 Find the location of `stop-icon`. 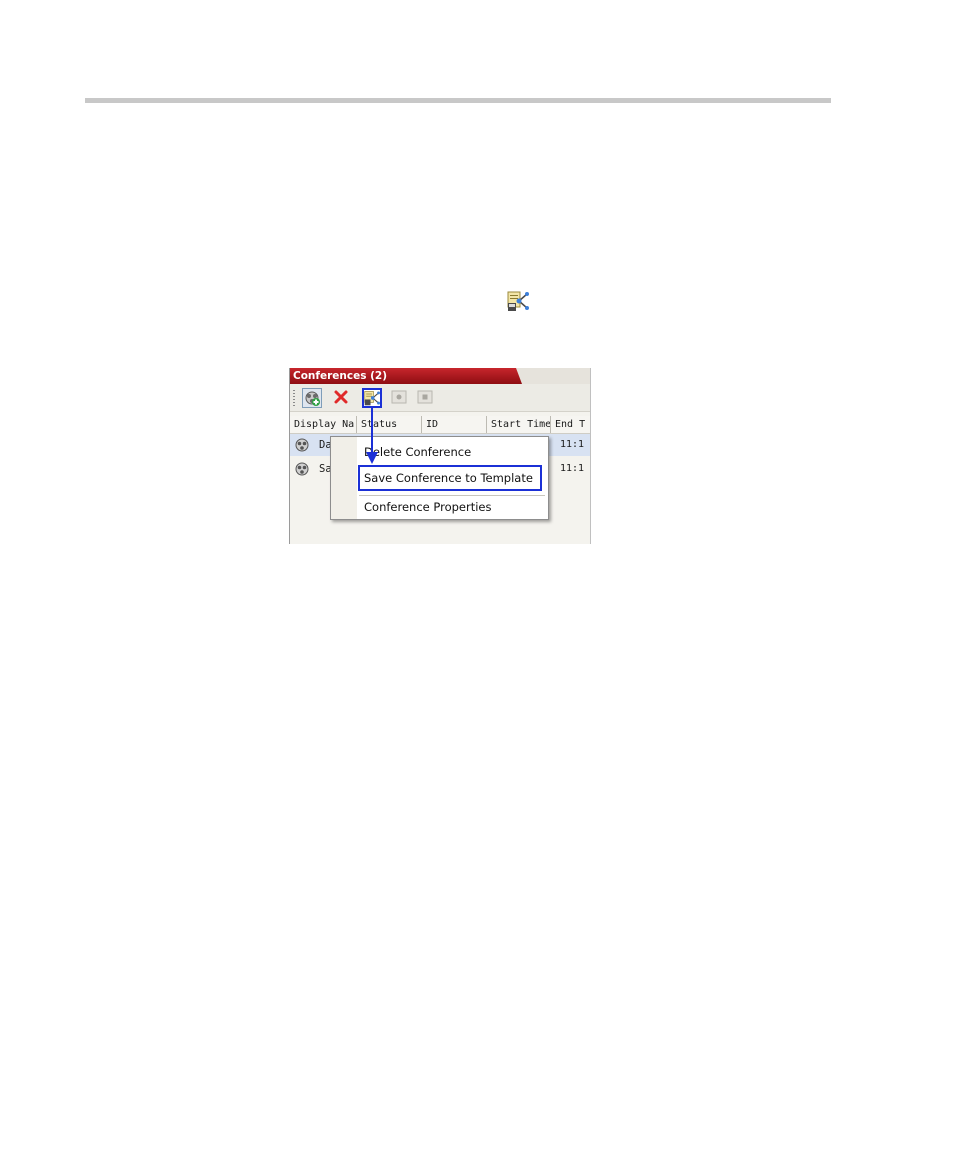

stop-icon is located at coordinates (425, 397).